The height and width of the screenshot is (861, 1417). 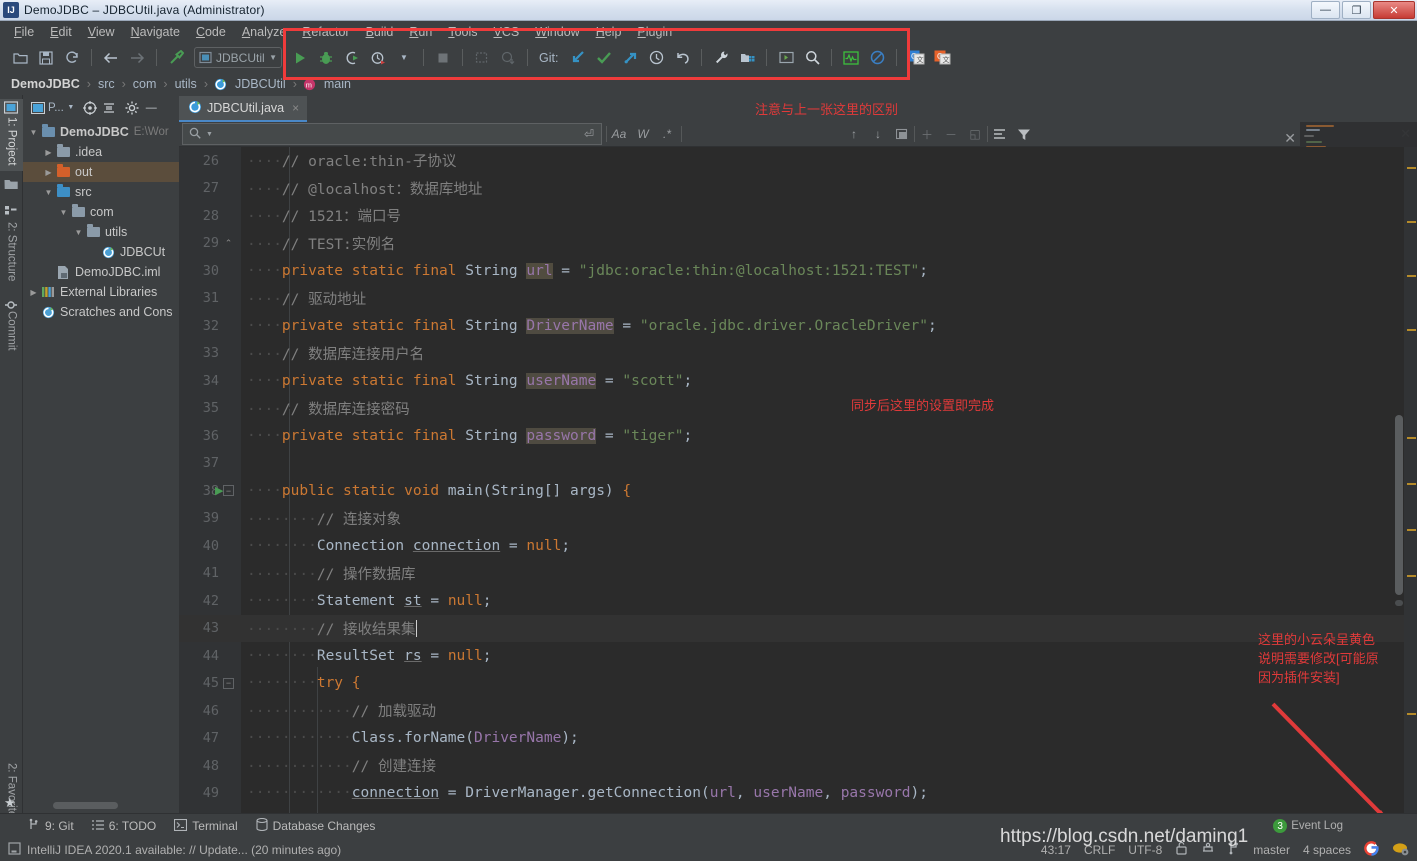 I want to click on menu-item-plugin: Plugin, so click(x=654, y=32).